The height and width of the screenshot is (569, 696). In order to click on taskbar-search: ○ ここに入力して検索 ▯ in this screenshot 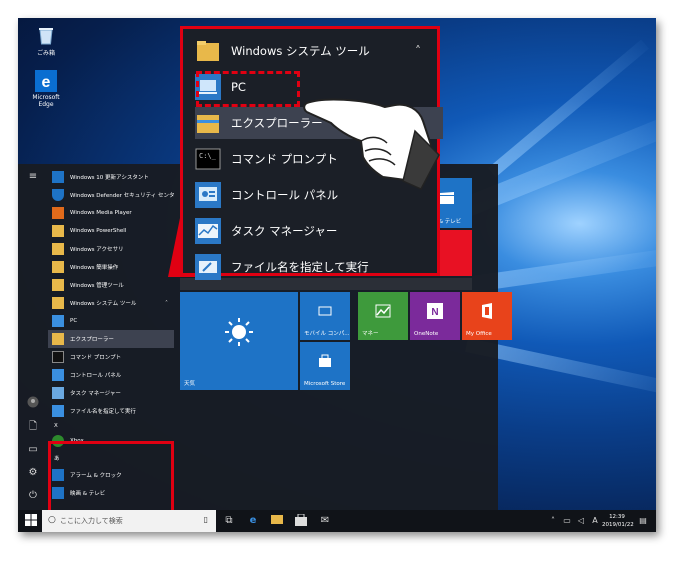, I will do `click(129, 521)`.